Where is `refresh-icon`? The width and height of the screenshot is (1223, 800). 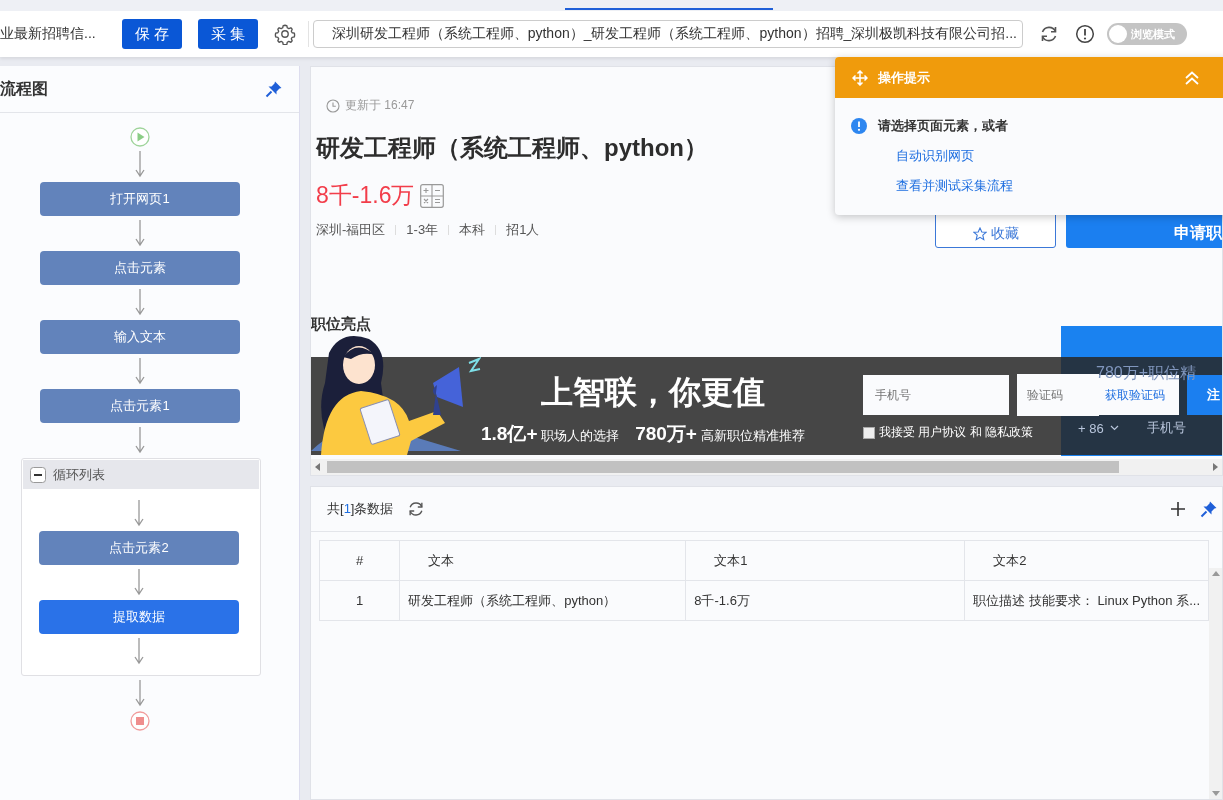 refresh-icon is located at coordinates (416, 509).